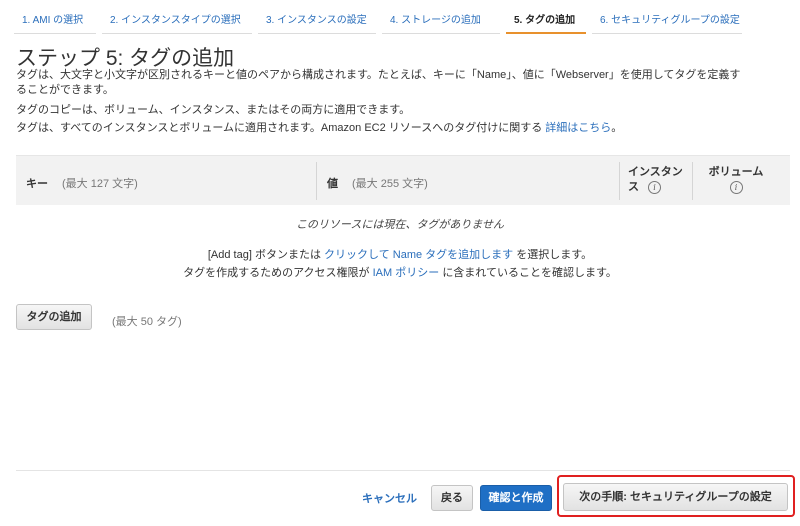 The image size is (800, 526). What do you see at coordinates (276, 273) in the screenshot?
I see `iam-hint-text: タグを作成するためのアクセス権限が` at bounding box center [276, 273].